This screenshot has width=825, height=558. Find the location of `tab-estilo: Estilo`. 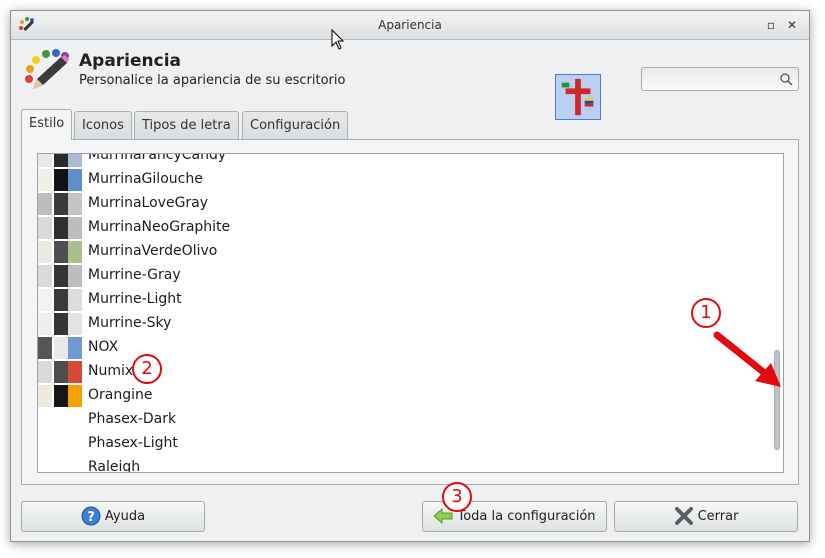

tab-estilo: Estilo is located at coordinates (47, 124).